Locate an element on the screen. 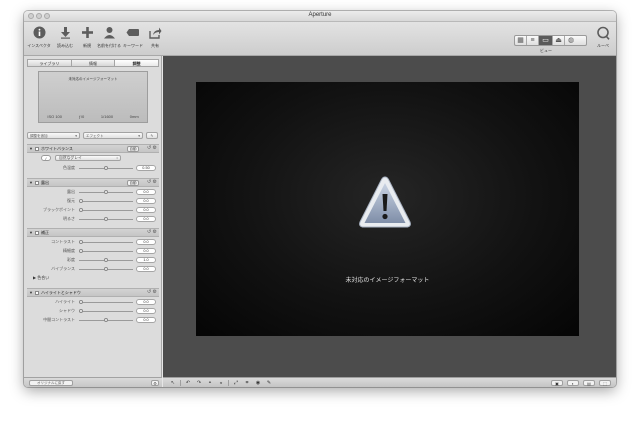 The image size is (640, 421). view-places-button: ◍ is located at coordinates (571, 40).